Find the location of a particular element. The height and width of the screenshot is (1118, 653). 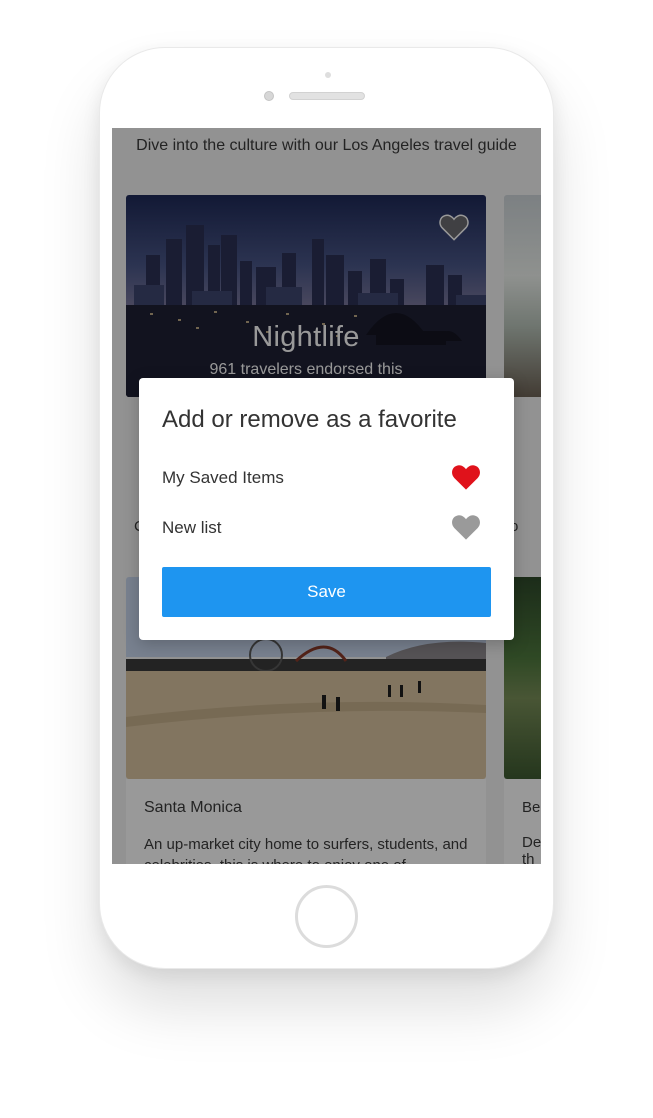

home-button is located at coordinates (326, 916).